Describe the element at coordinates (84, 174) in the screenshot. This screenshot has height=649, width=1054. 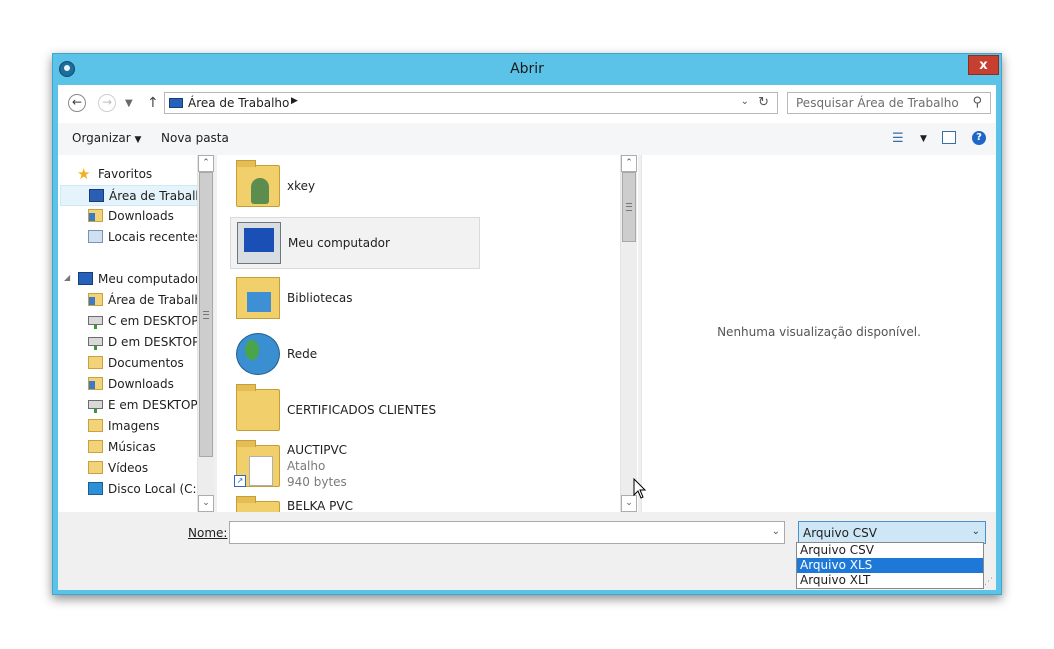
I see `star-icon: ★` at that location.